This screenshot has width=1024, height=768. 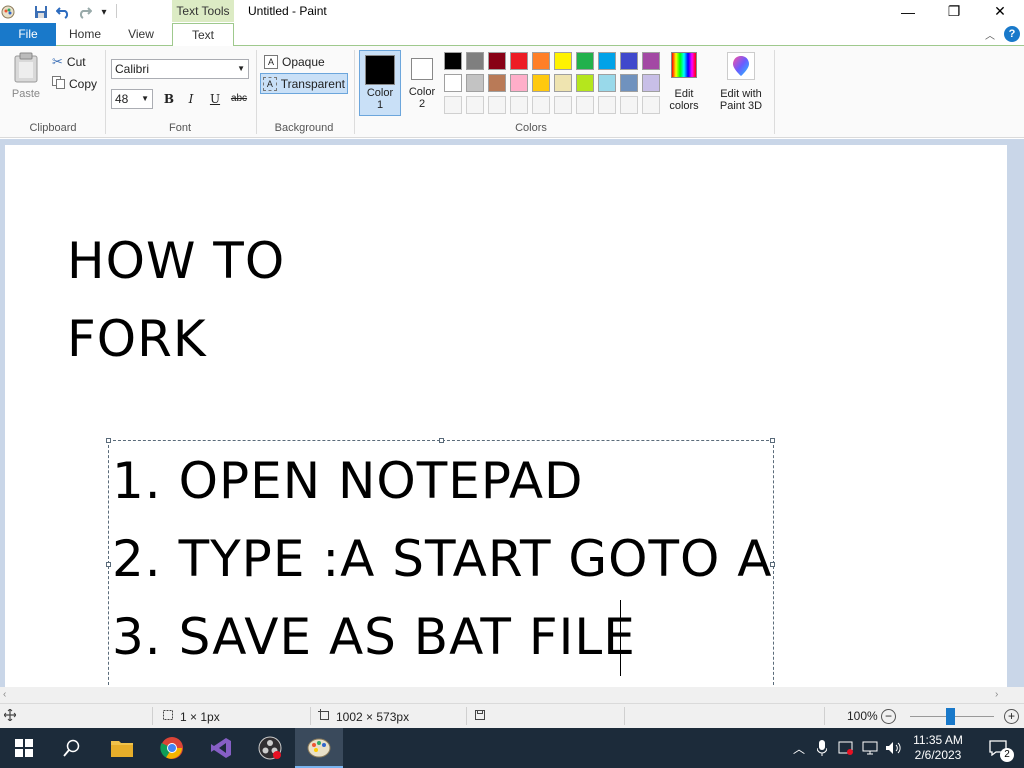 I want to click on italic-button: I, so click(x=191, y=99).